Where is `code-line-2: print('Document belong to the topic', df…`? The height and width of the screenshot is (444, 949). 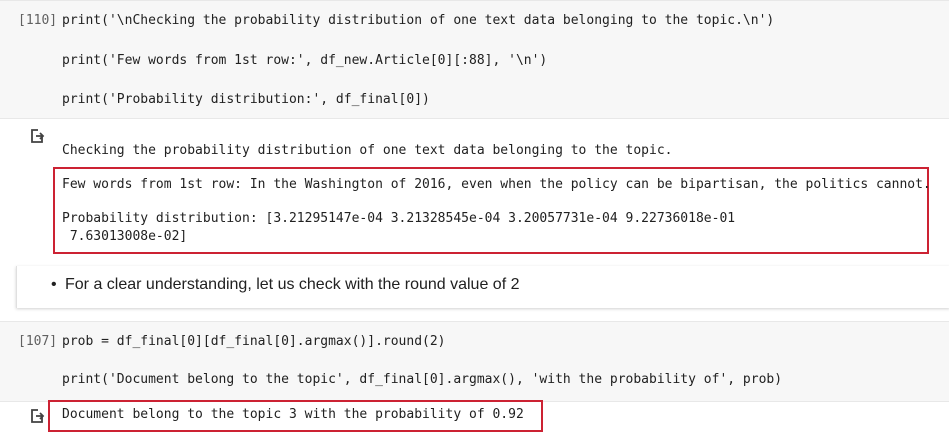
code-line-2: print('Document belong to the topic', df… is located at coordinates (422, 379).